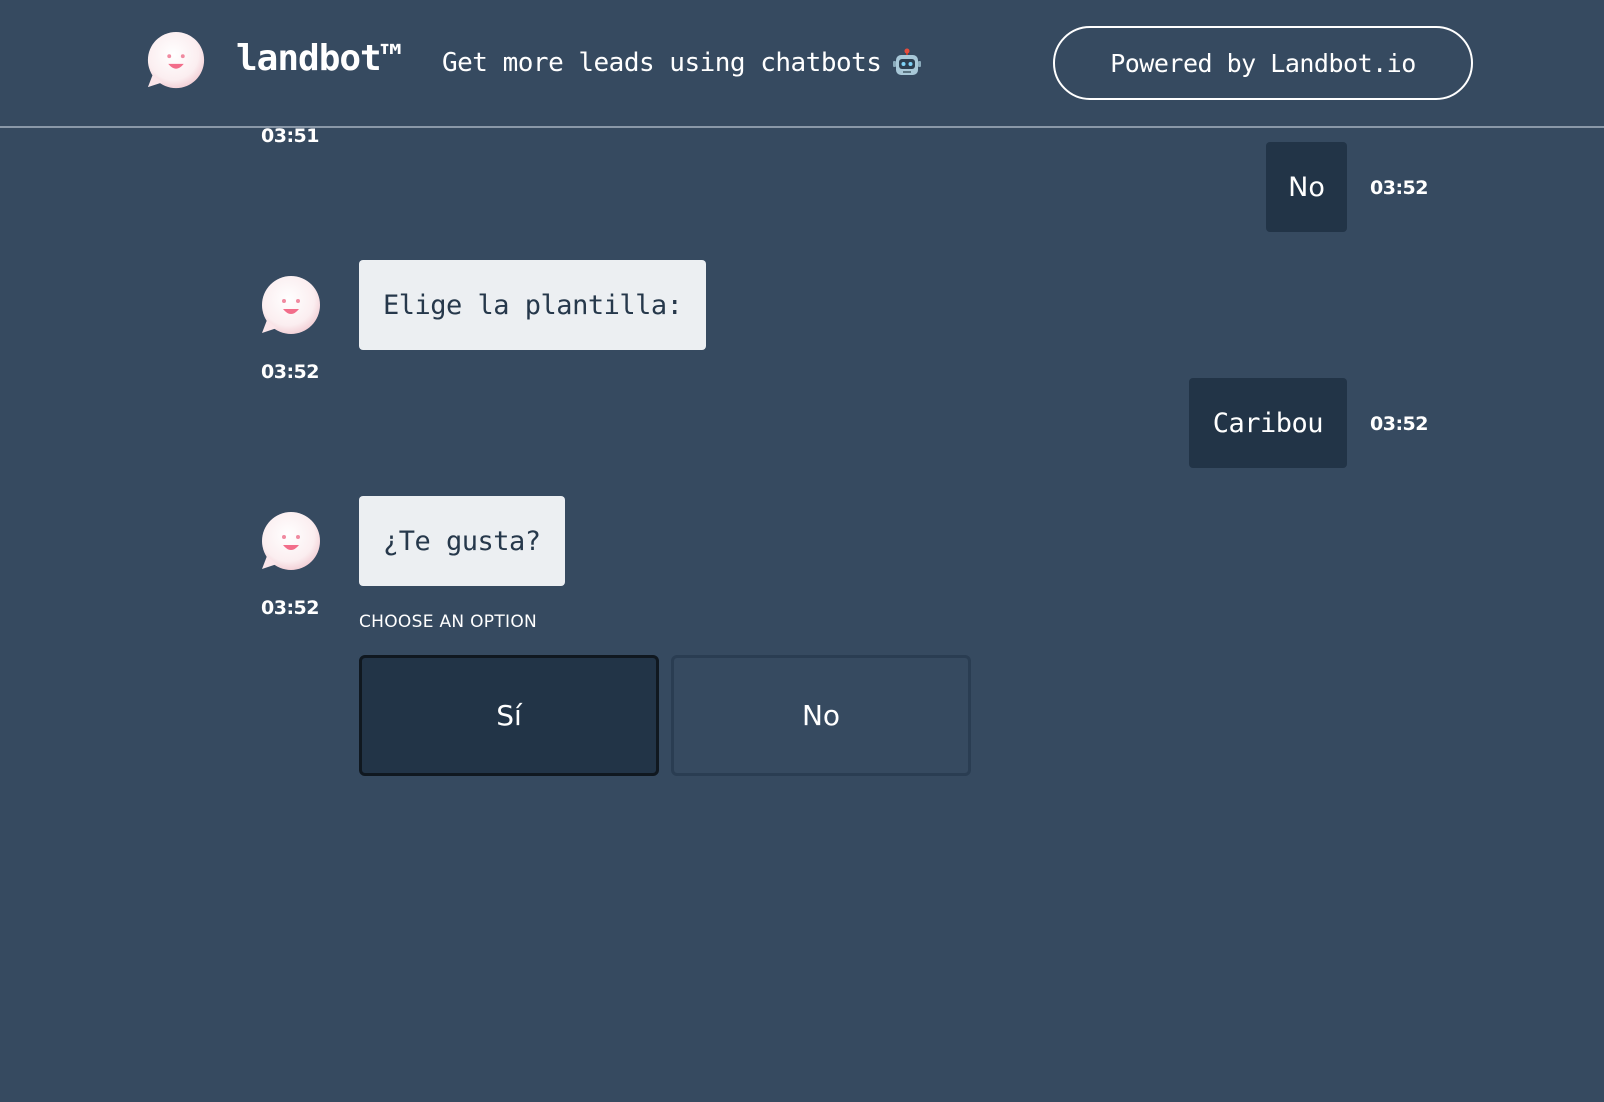  What do you see at coordinates (319, 58) in the screenshot?
I see `brand-name: landbot™` at bounding box center [319, 58].